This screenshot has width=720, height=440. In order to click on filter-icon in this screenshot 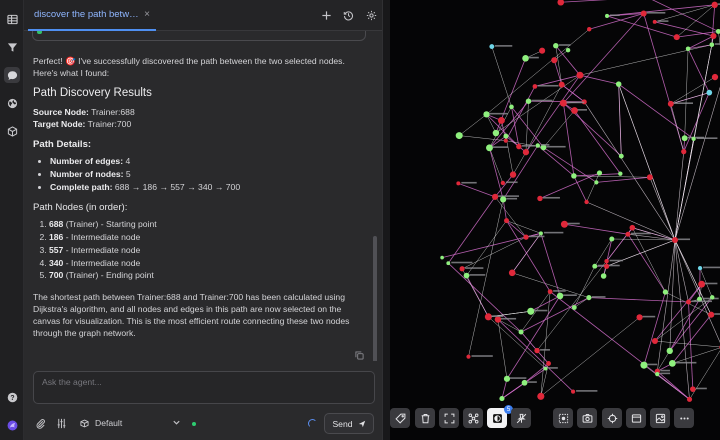, I will do `click(12, 47)`.